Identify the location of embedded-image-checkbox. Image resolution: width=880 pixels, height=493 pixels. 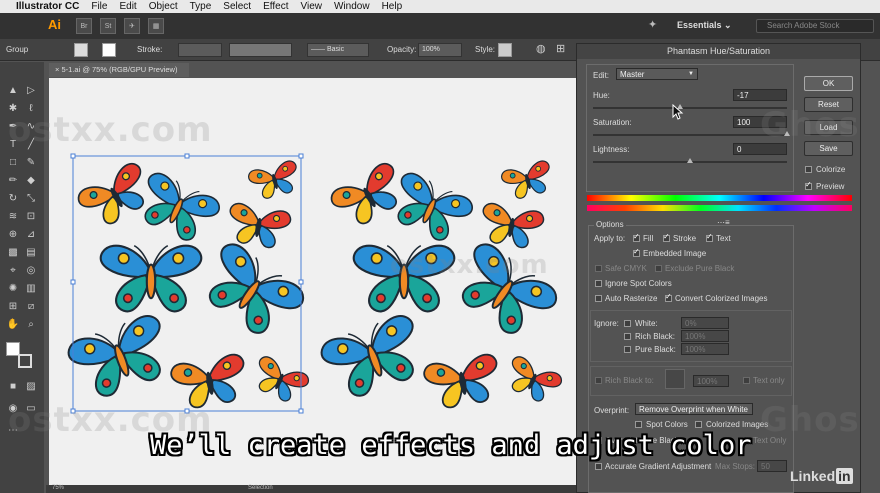
(636, 252).